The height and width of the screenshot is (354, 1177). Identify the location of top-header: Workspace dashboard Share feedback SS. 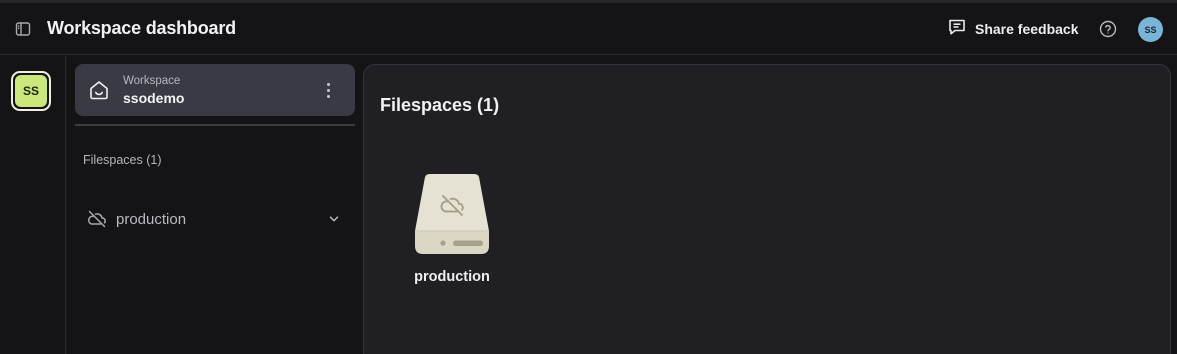
(588, 29).